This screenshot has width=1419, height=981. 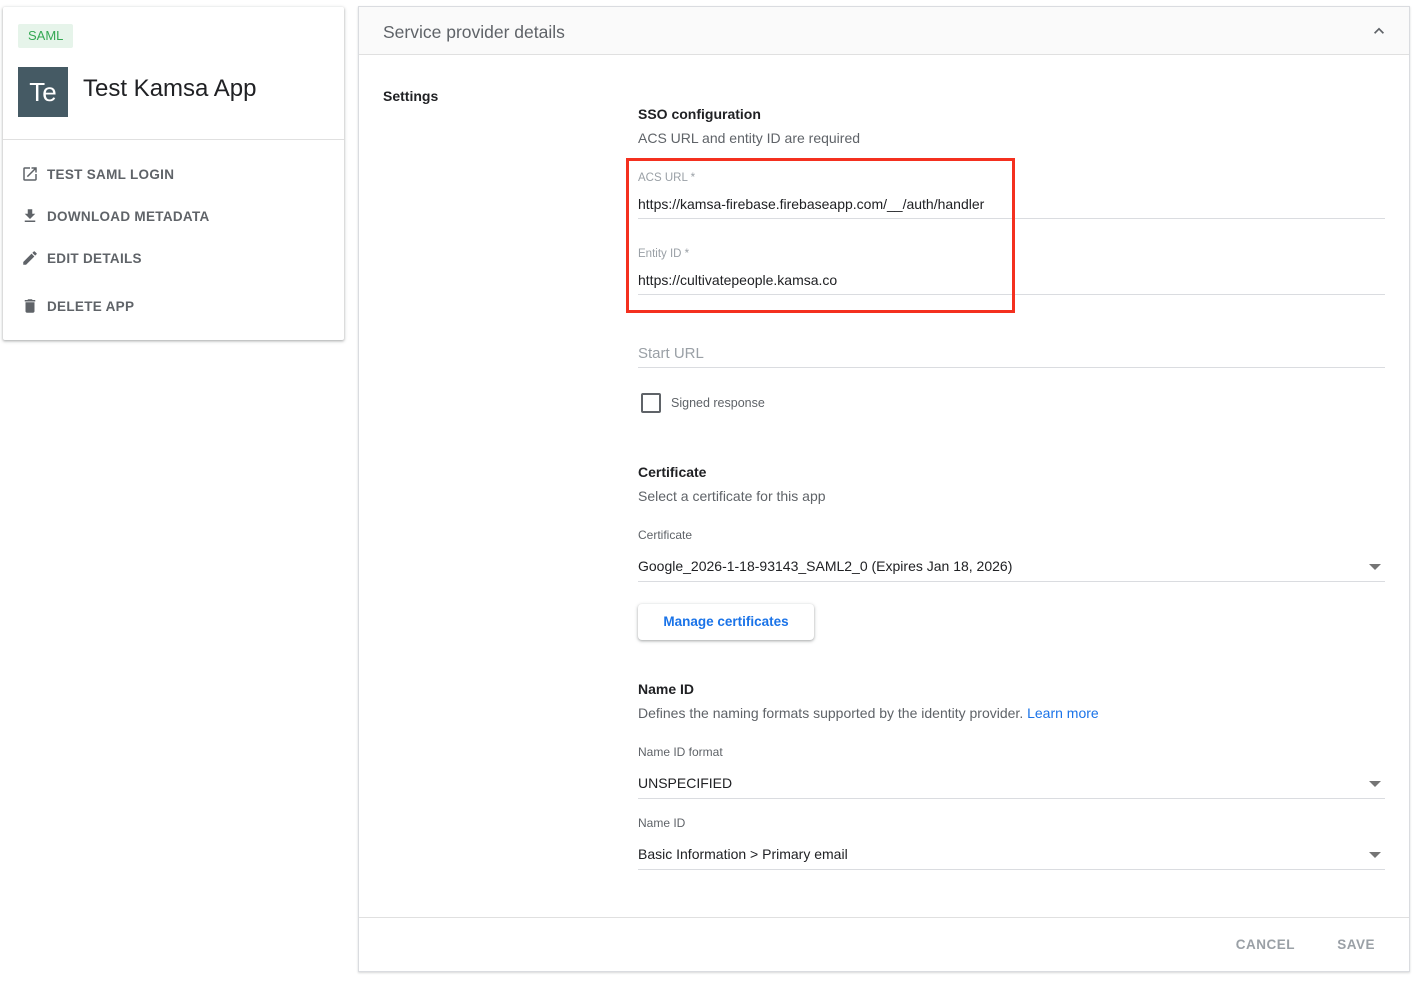 I want to click on pencil-icon, so click(x=30, y=258).